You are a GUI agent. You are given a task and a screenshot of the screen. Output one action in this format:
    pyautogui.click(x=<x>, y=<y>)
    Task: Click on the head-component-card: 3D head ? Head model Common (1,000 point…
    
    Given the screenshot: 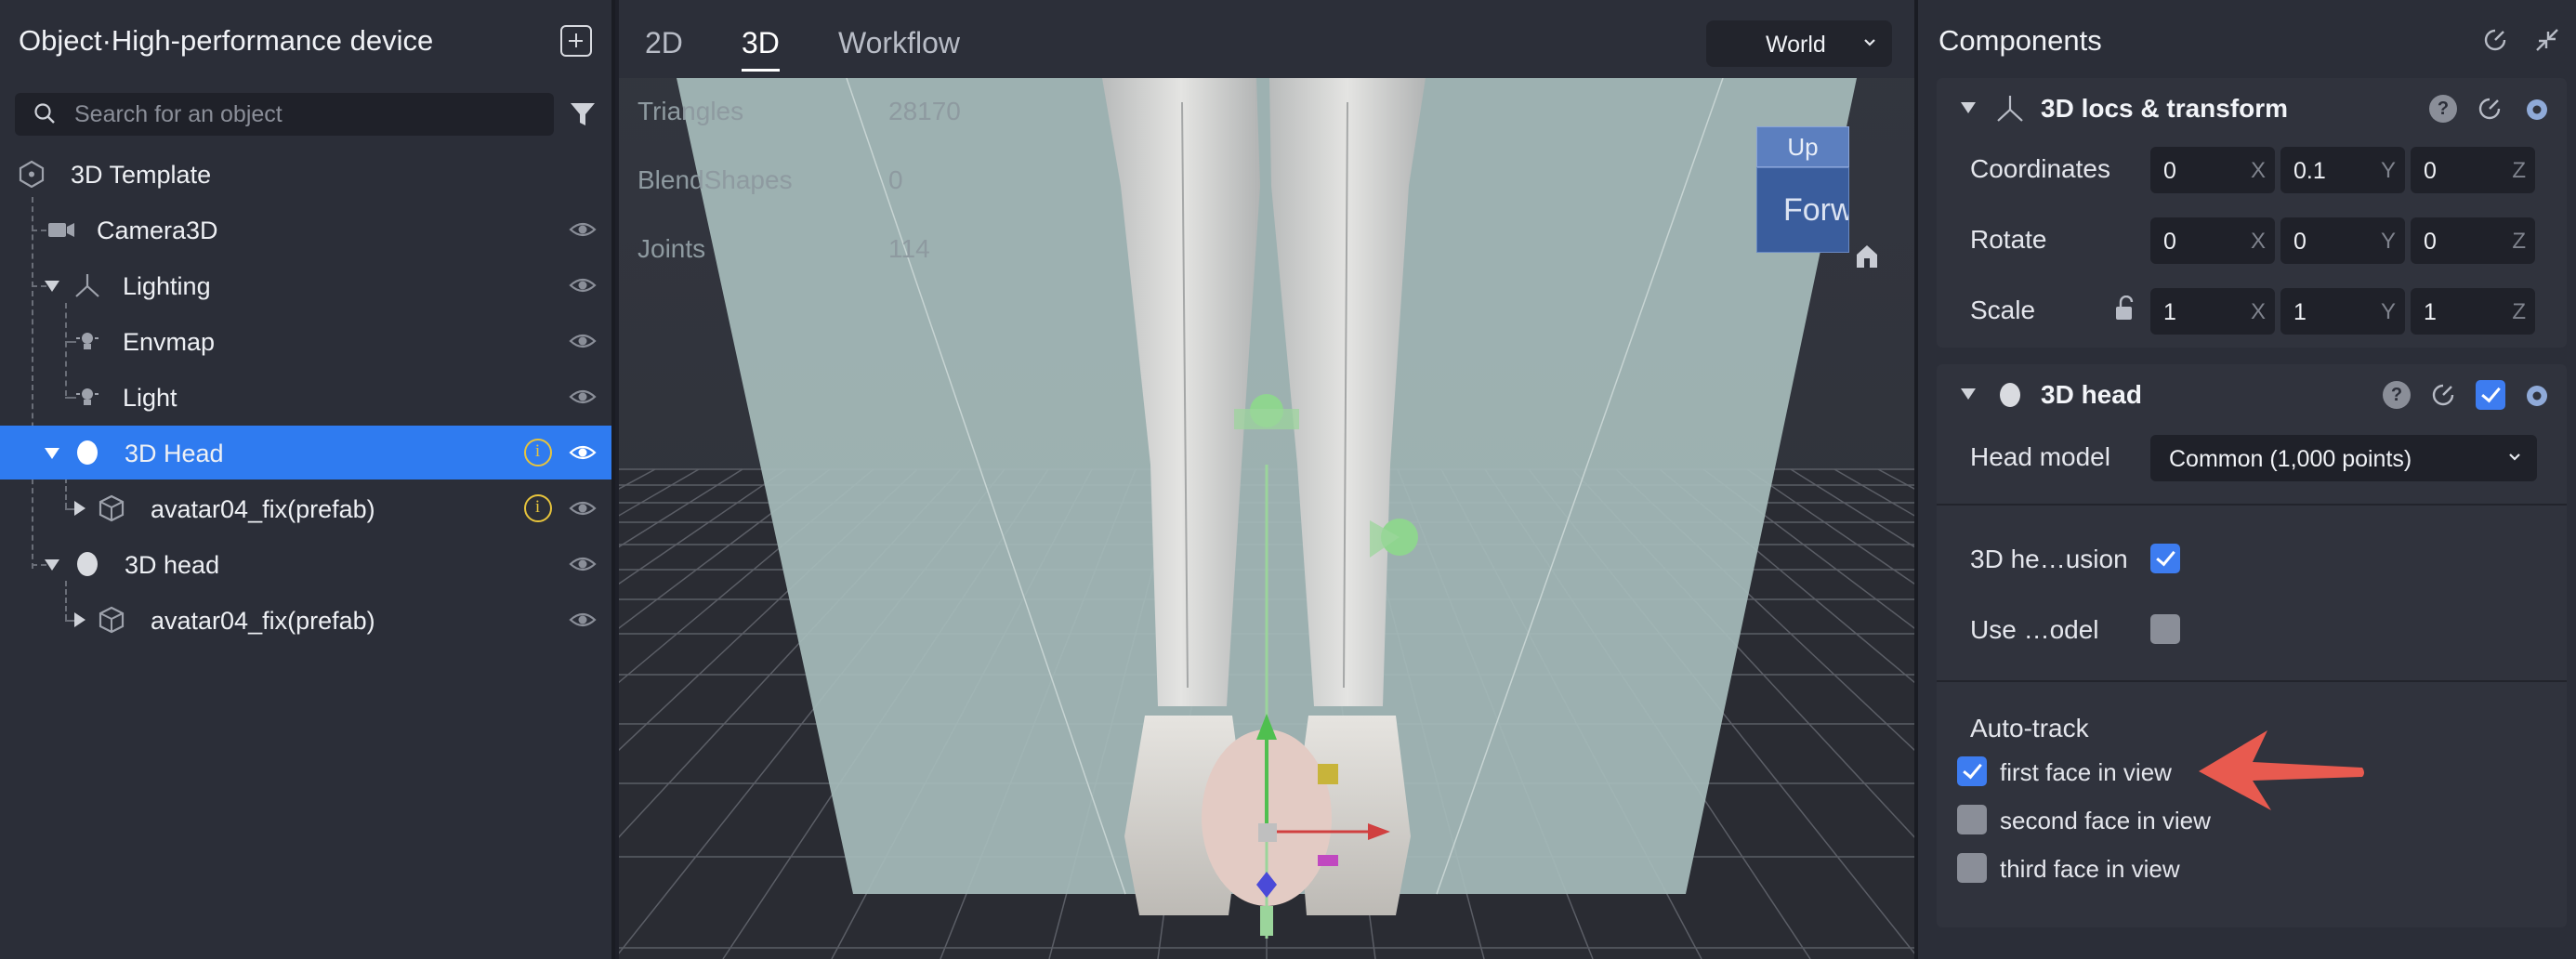 What is the action you would take?
    pyautogui.click(x=2252, y=645)
    